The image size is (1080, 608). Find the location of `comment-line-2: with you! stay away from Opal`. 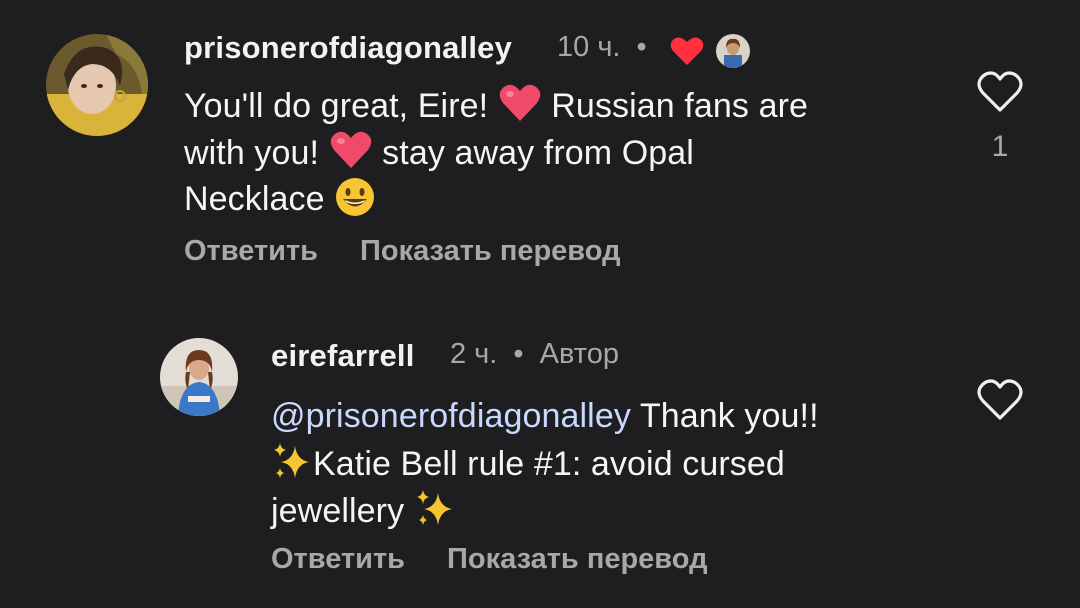

comment-line-2: with you! stay away from Opal is located at coordinates (496, 153).